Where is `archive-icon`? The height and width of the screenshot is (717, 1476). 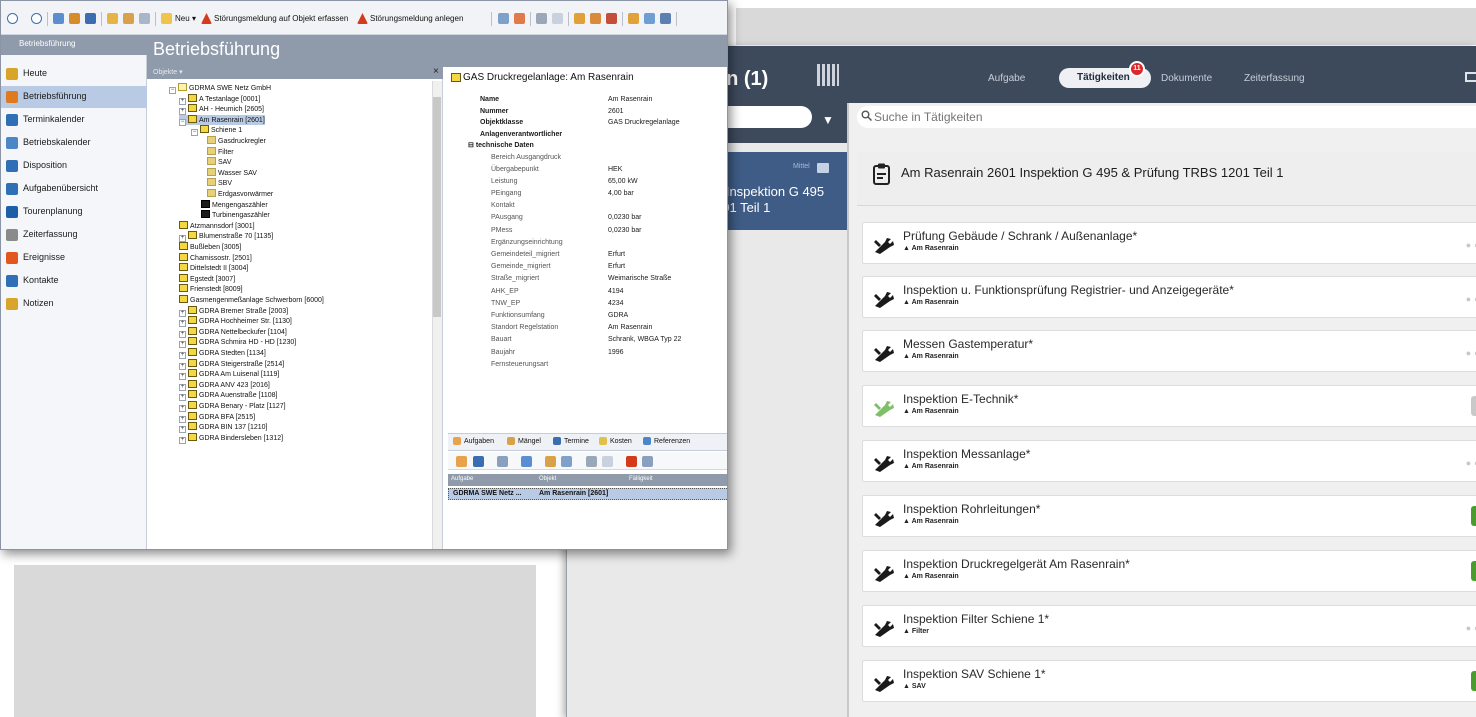 archive-icon is located at coordinates (665, 18).